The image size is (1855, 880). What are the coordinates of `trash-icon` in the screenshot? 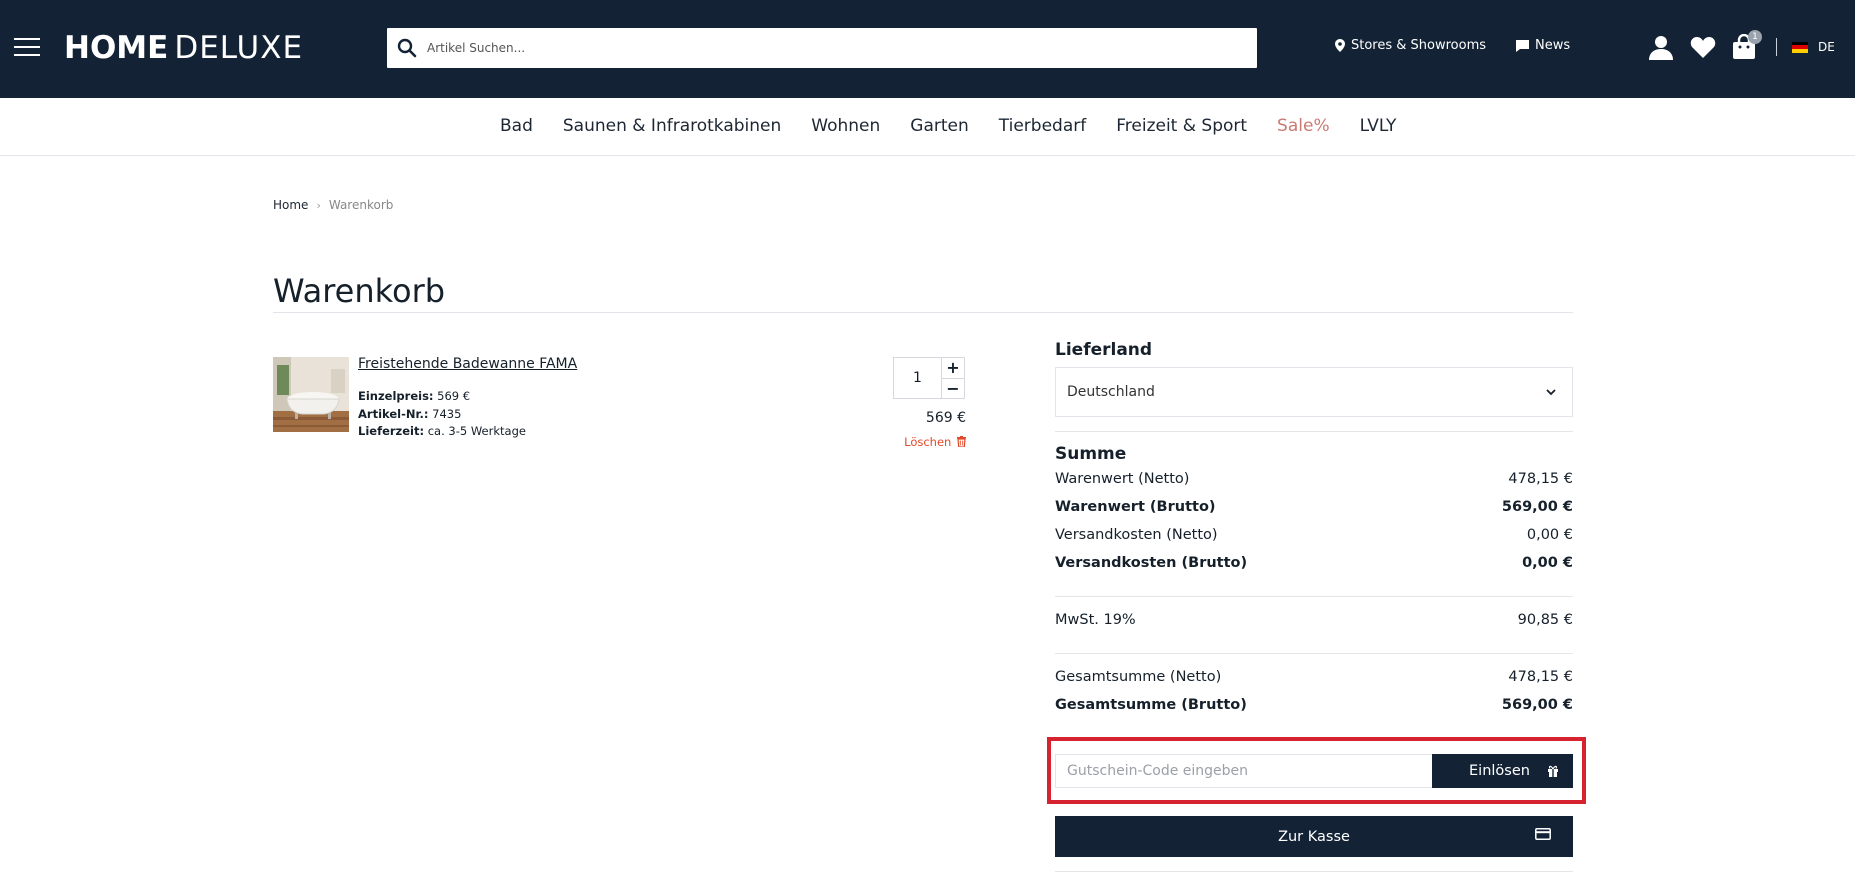 It's located at (961, 442).